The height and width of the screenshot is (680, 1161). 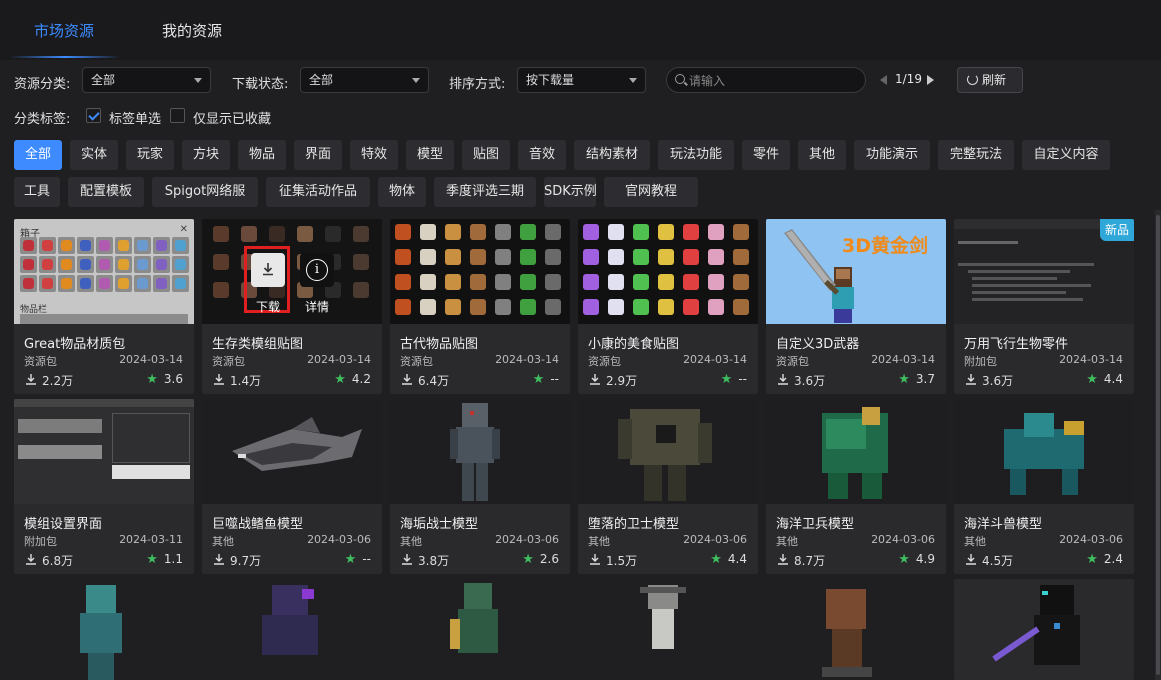 I want to click on single-select-checkbox, so click(x=93, y=115).